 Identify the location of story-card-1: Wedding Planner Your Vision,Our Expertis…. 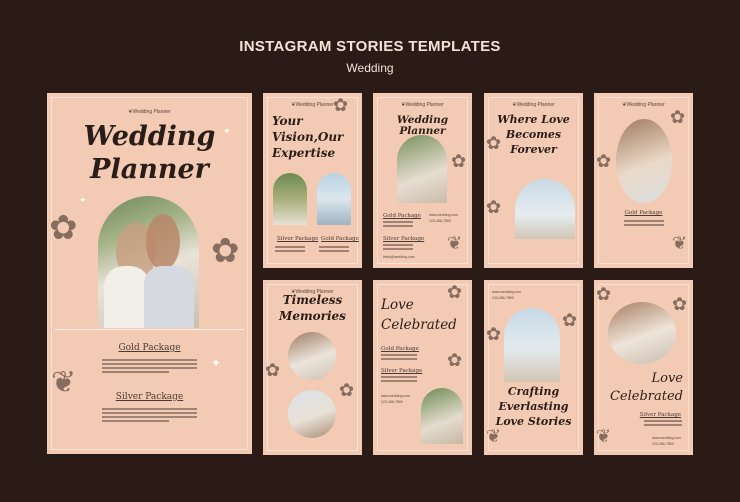
(312, 180).